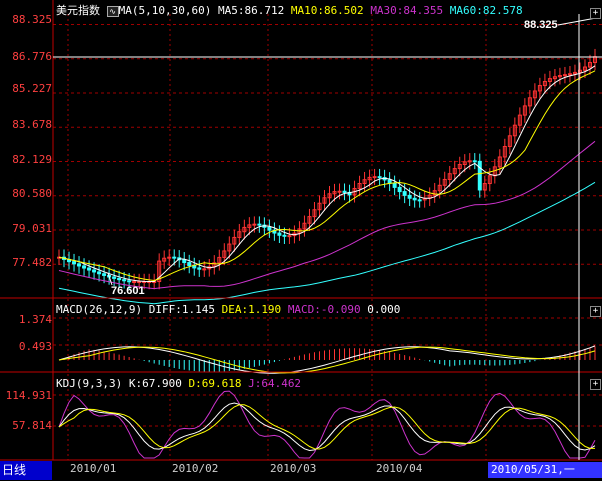 This screenshot has width=602, height=481. I want to click on kdj-lines, so click(327, 424).